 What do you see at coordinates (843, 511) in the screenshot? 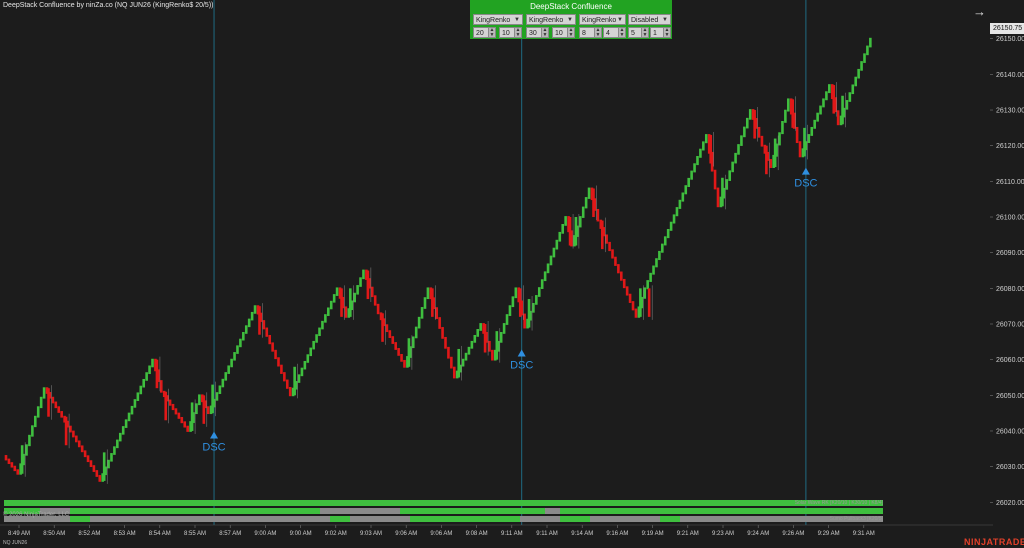
I see `strip-label-easy-trend: Easy Trend [K20/10 | K30/10 | K8/4]` at bounding box center [843, 511].